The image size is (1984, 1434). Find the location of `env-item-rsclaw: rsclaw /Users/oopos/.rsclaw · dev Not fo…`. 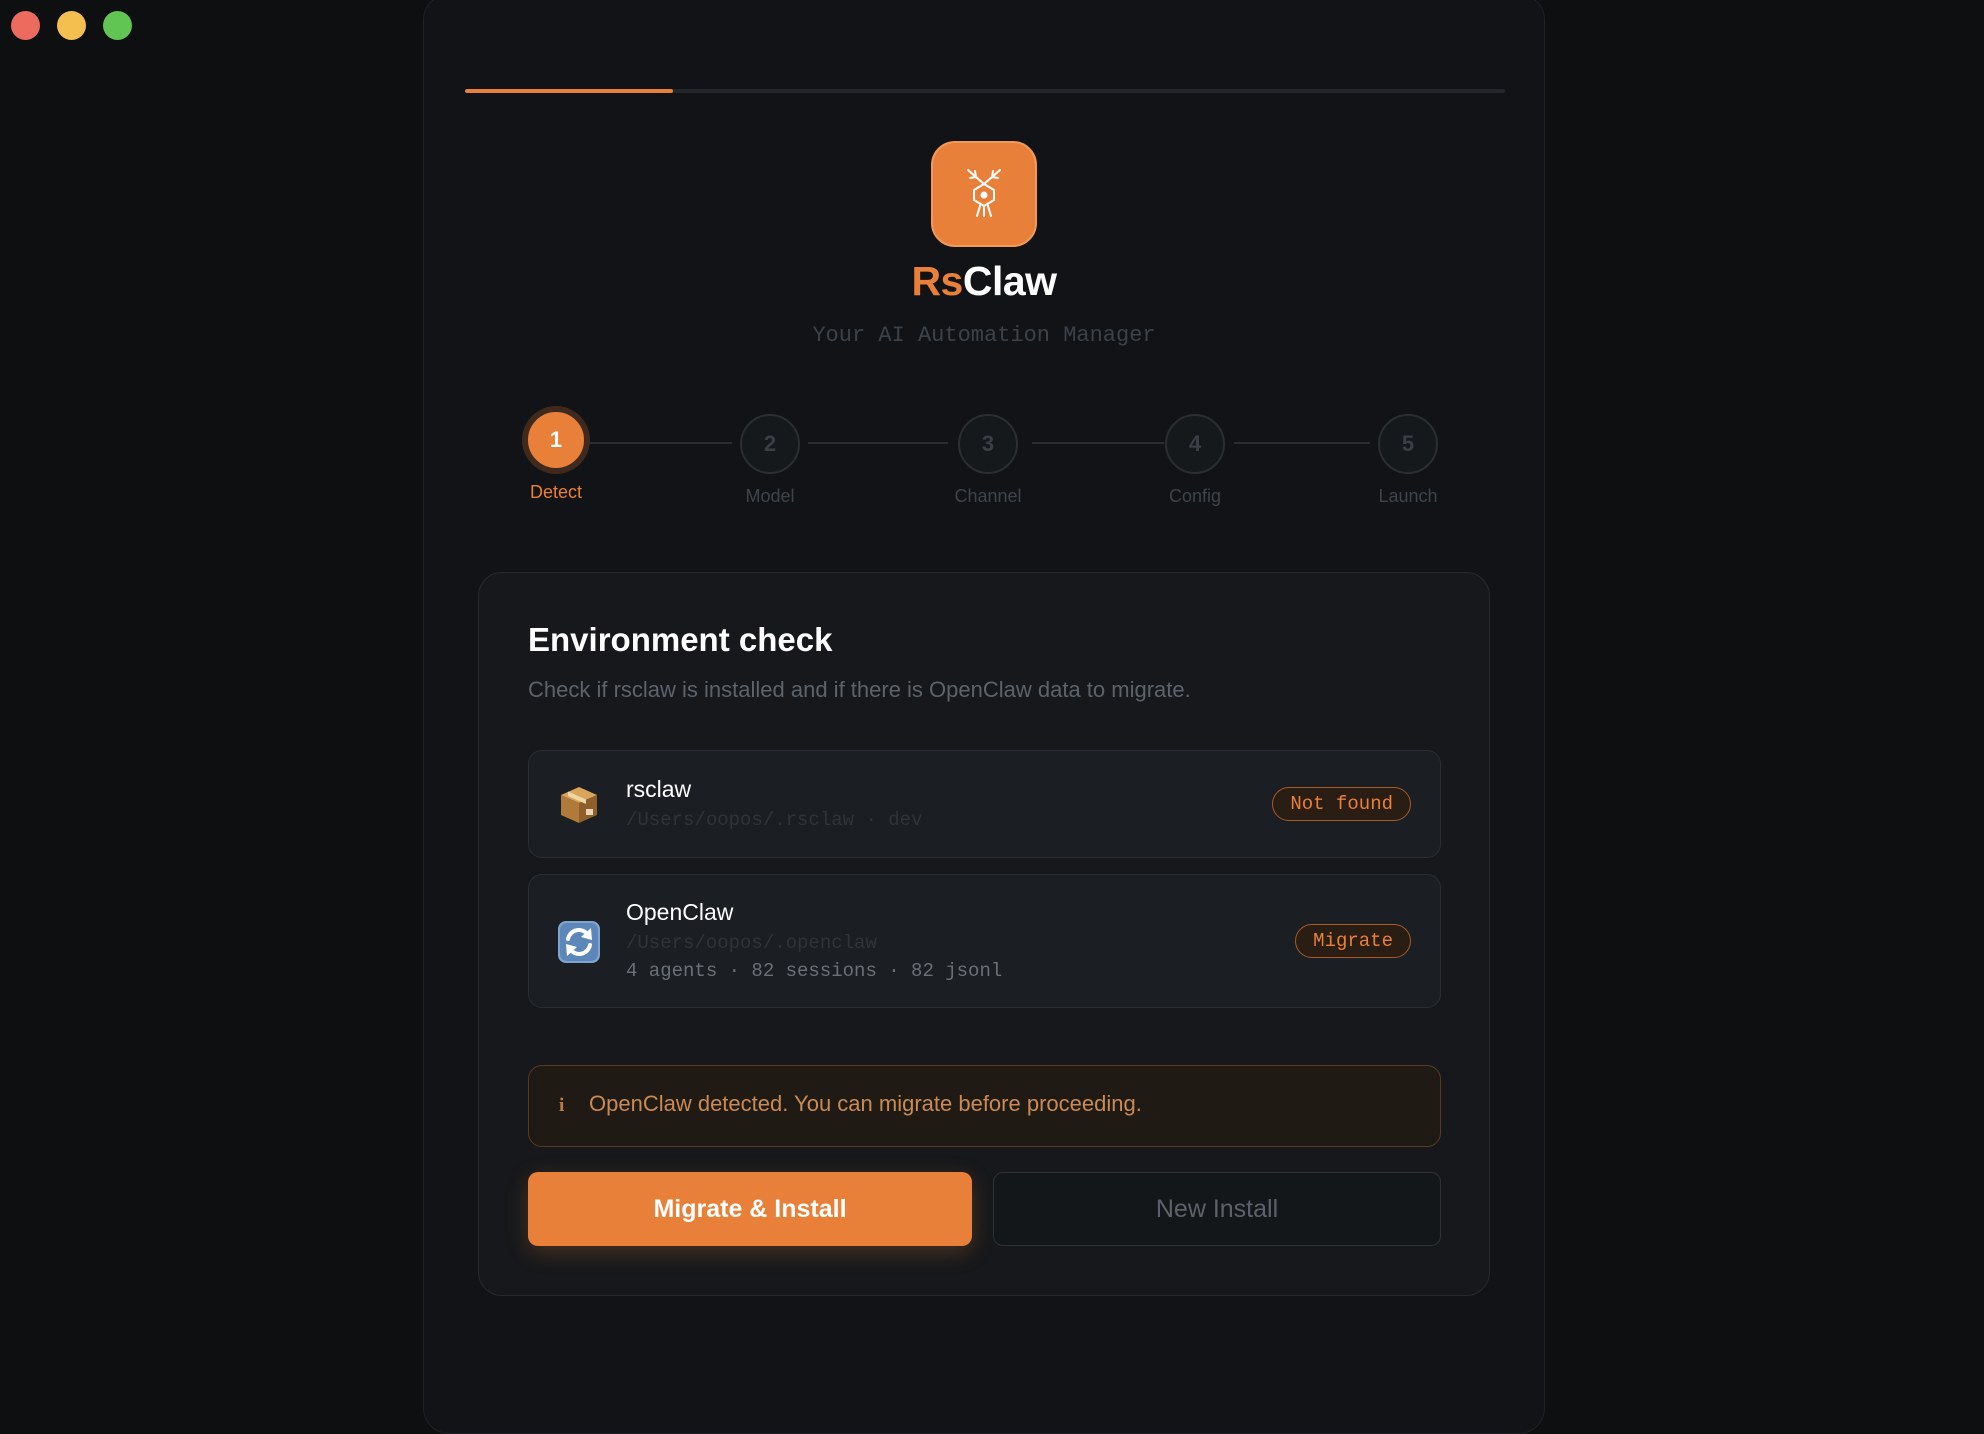

env-item-rsclaw: rsclaw /Users/oopos/.rsclaw · dev Not fo… is located at coordinates (984, 804).